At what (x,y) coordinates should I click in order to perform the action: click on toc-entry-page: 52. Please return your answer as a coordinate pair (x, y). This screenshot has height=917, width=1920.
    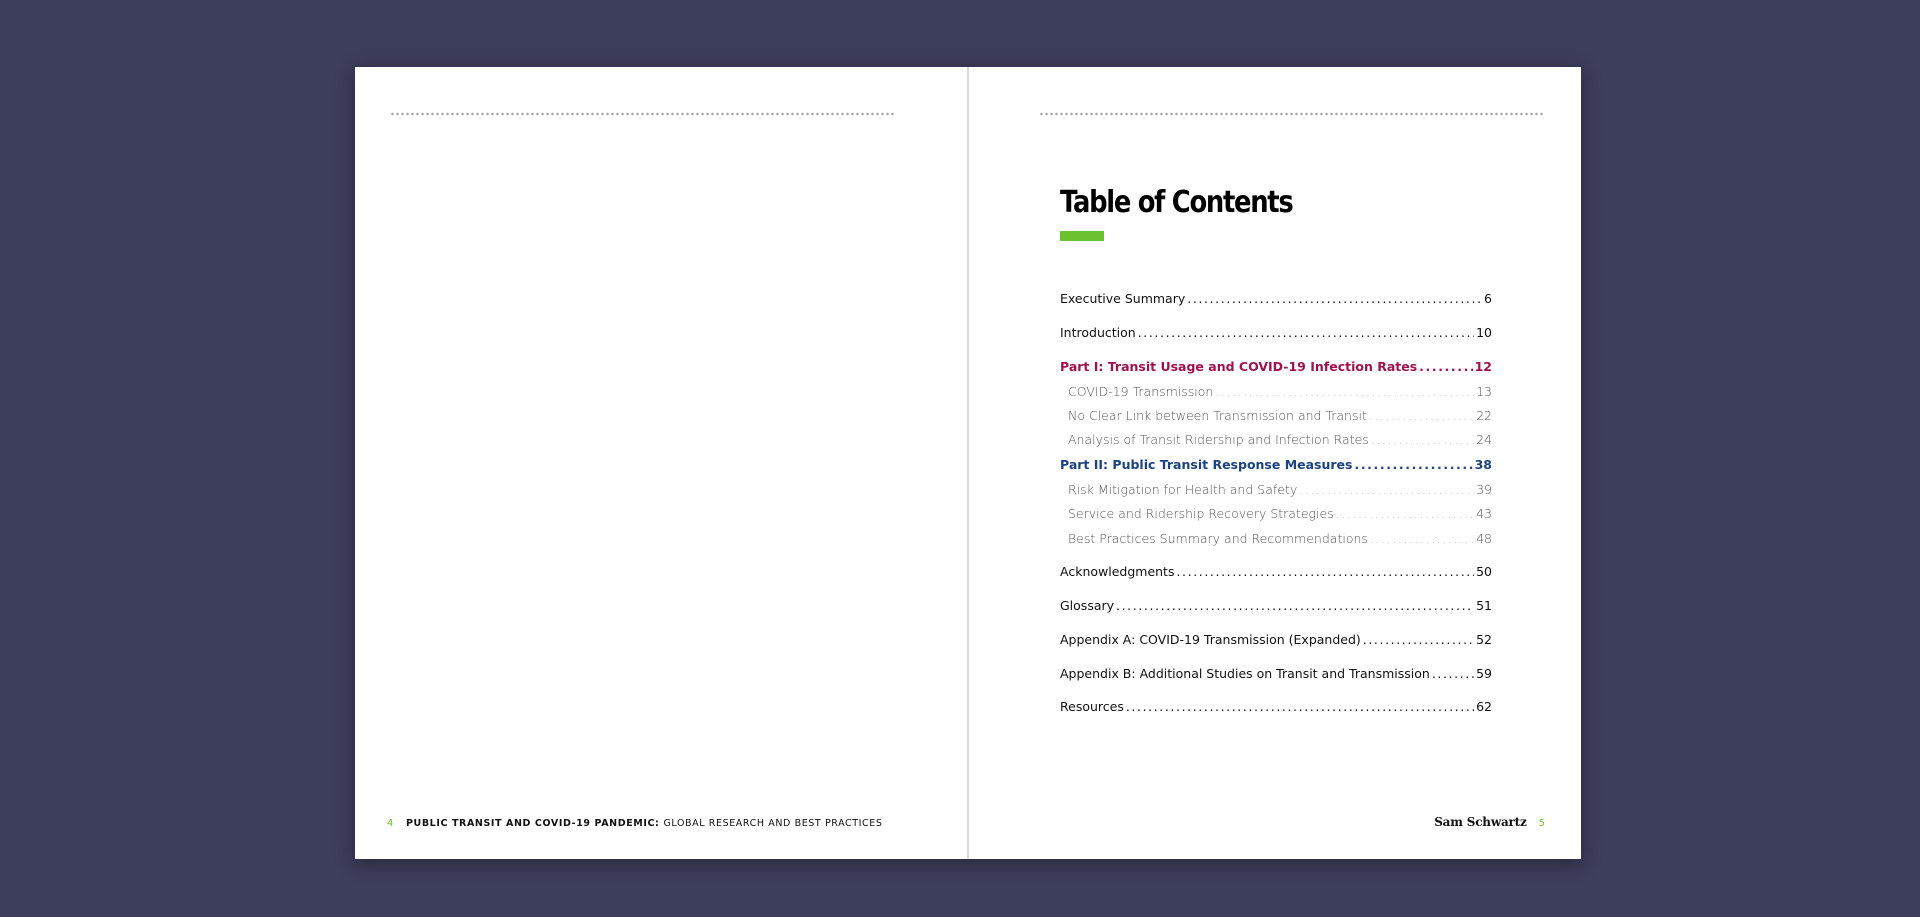
    Looking at the image, I should click on (1484, 639).